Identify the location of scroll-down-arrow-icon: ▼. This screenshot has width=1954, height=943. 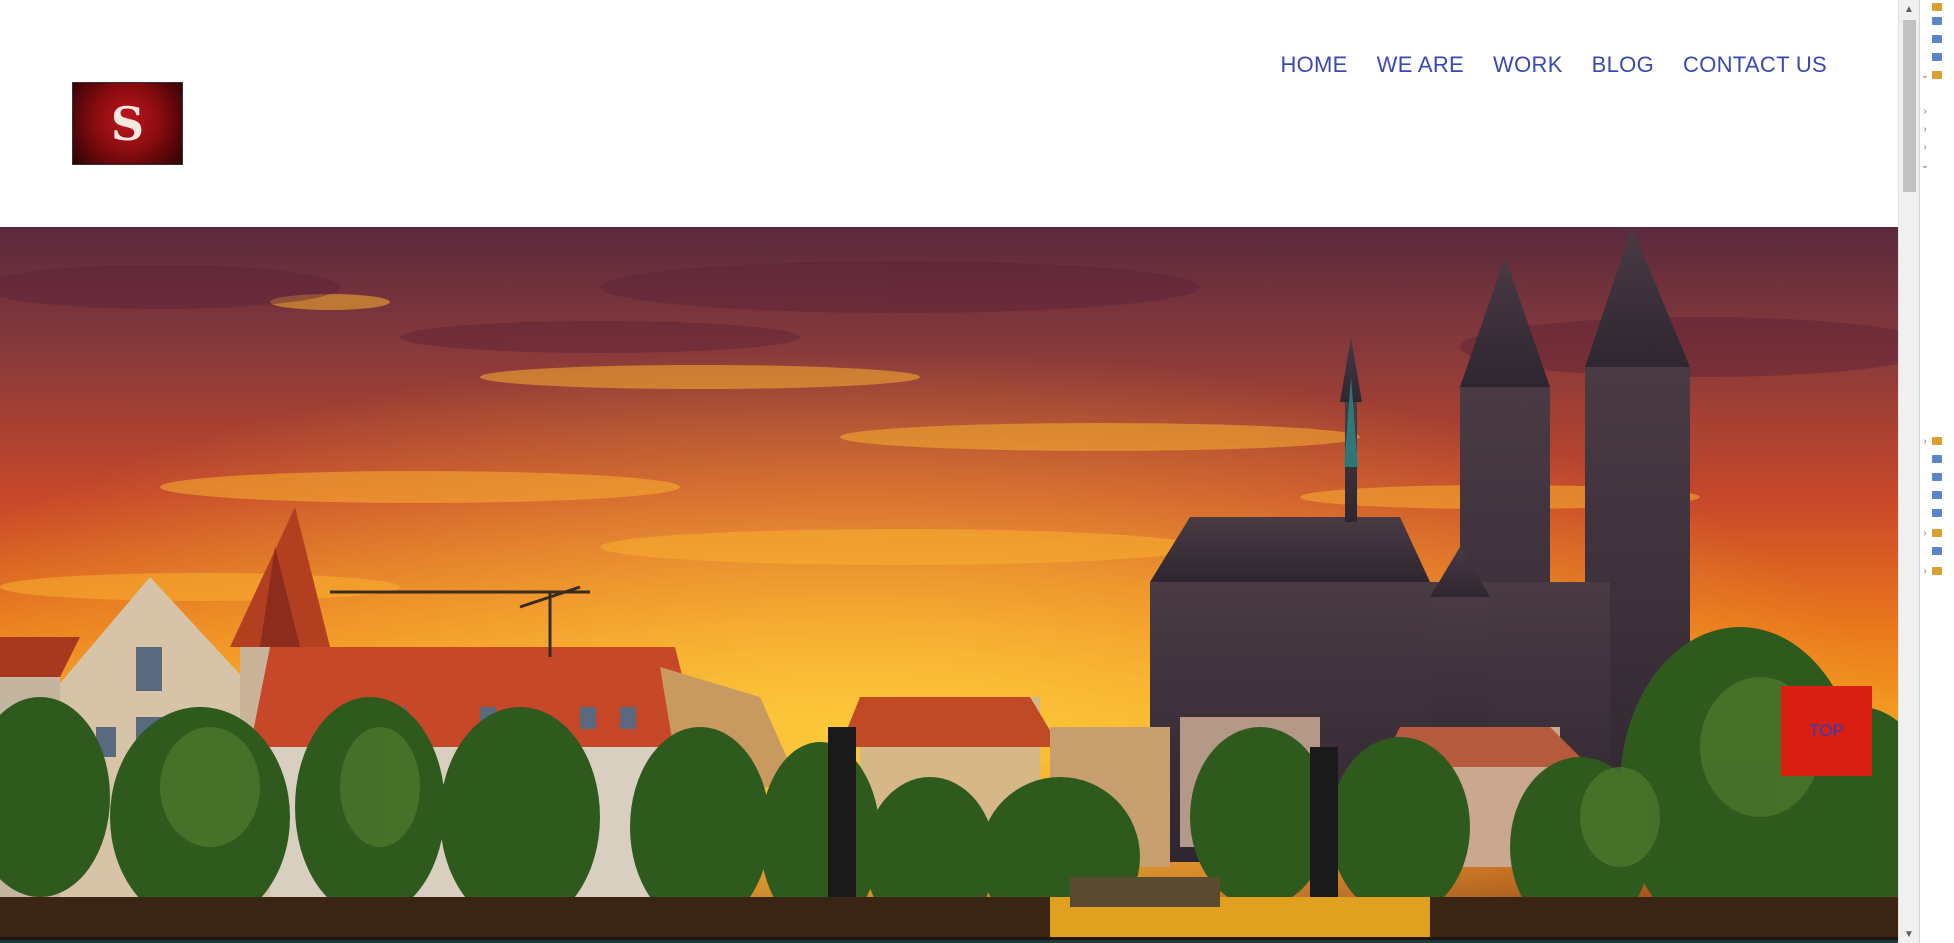
(1909, 934).